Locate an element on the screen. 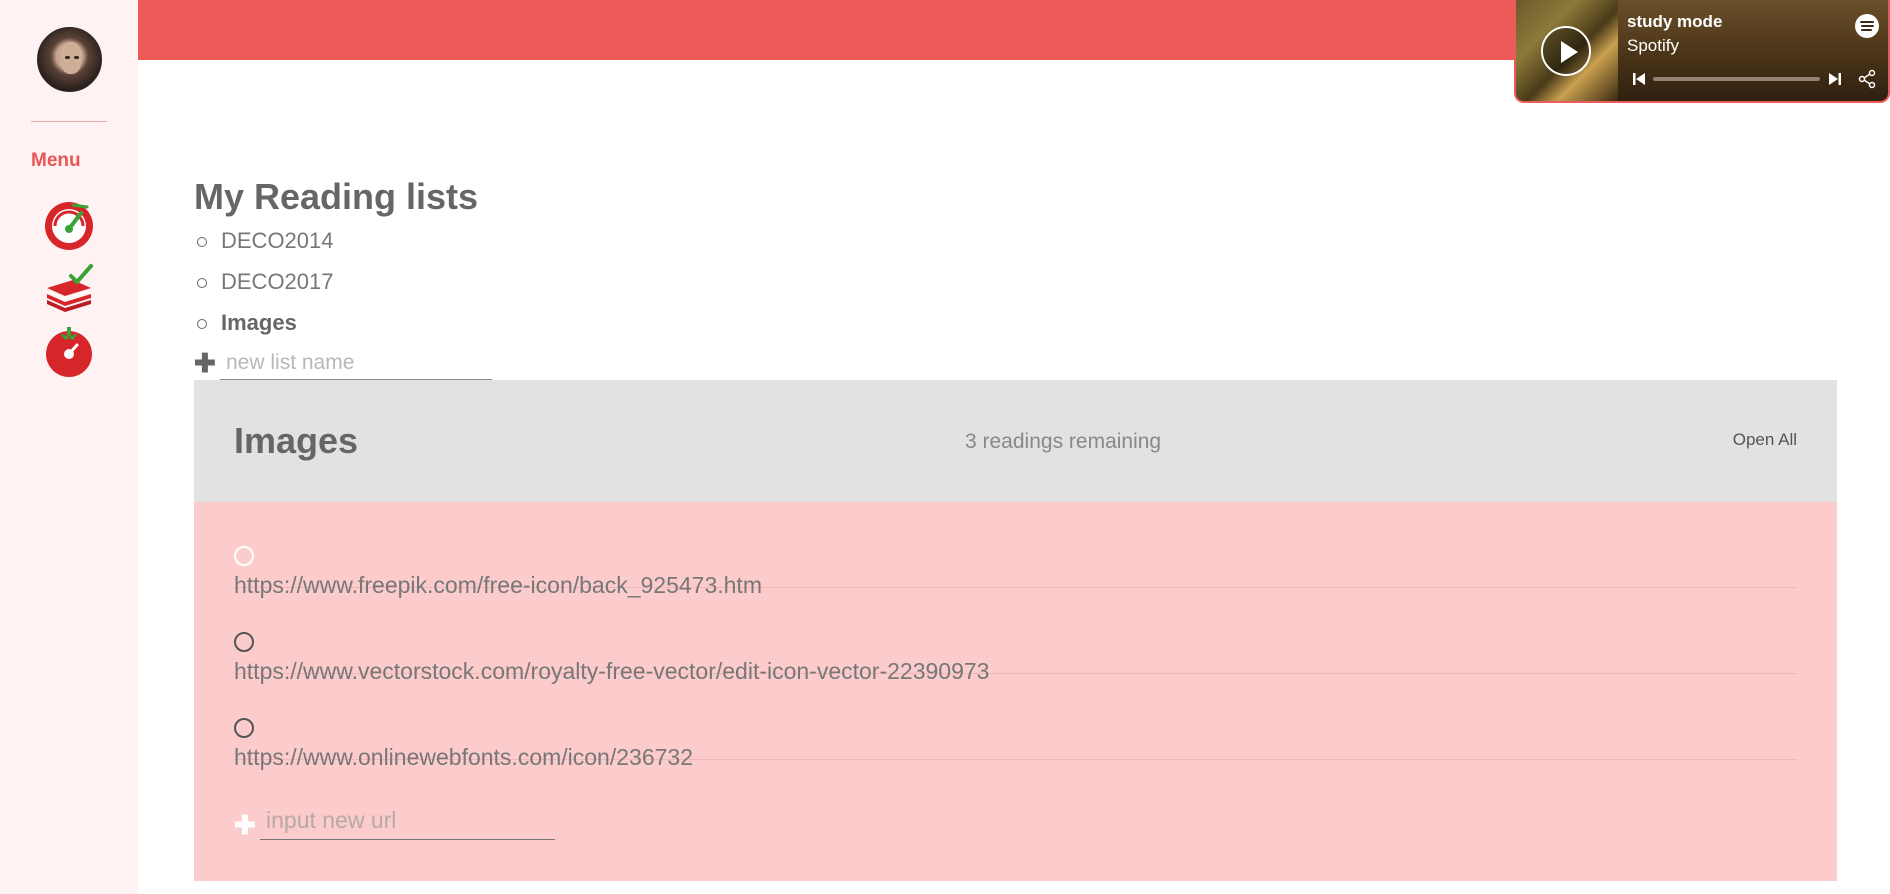  page-title: My Reading lists is located at coordinates (336, 196).